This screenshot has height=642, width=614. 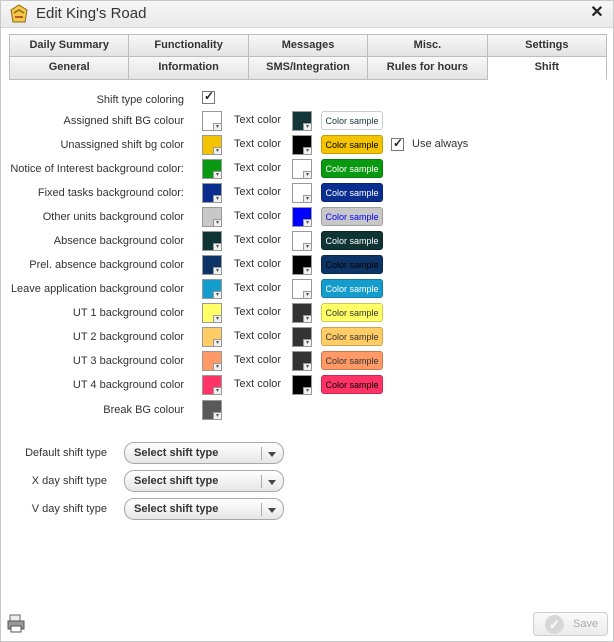 I want to click on color-row-label: Prel. absence background color, so click(x=106, y=265).